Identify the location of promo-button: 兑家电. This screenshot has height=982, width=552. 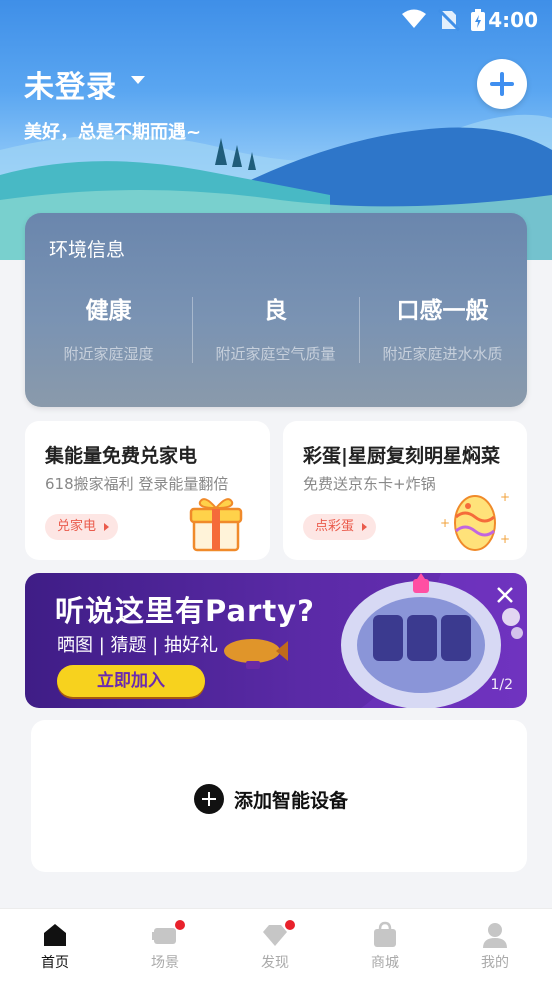
(82, 527).